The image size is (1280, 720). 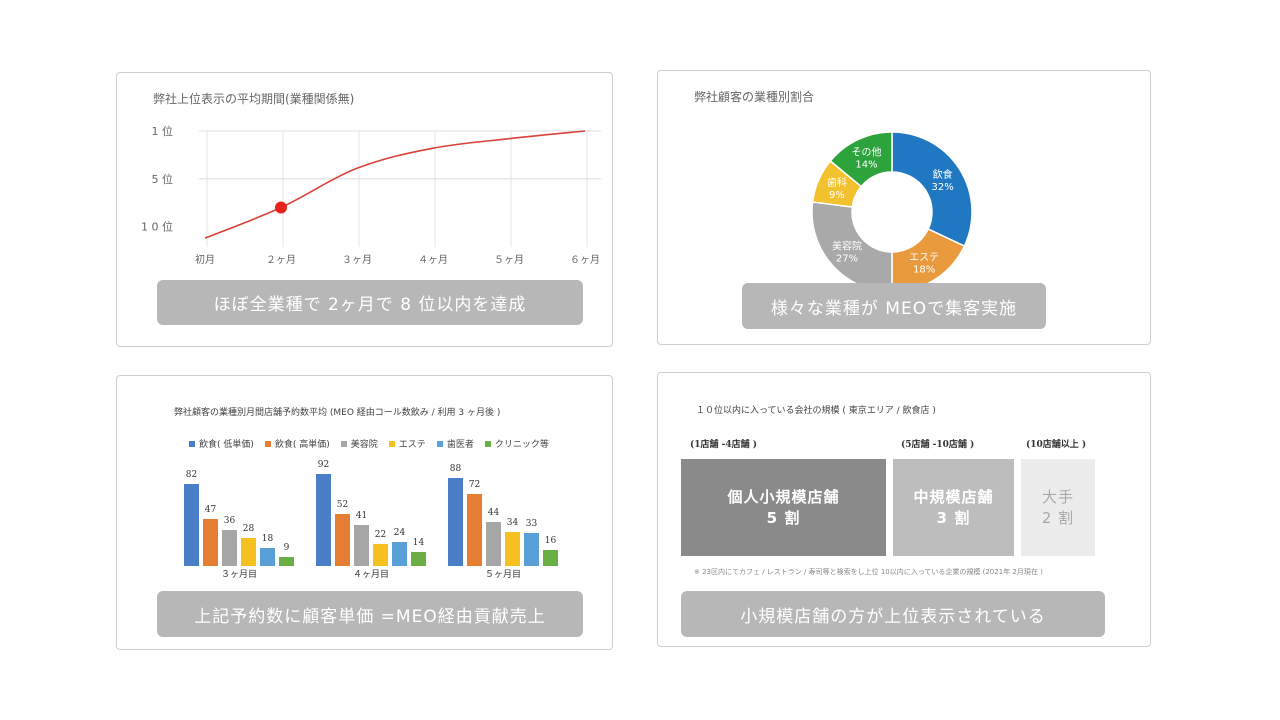 What do you see at coordinates (361, 516) in the screenshot?
I see `bar-value-label: 41` at bounding box center [361, 516].